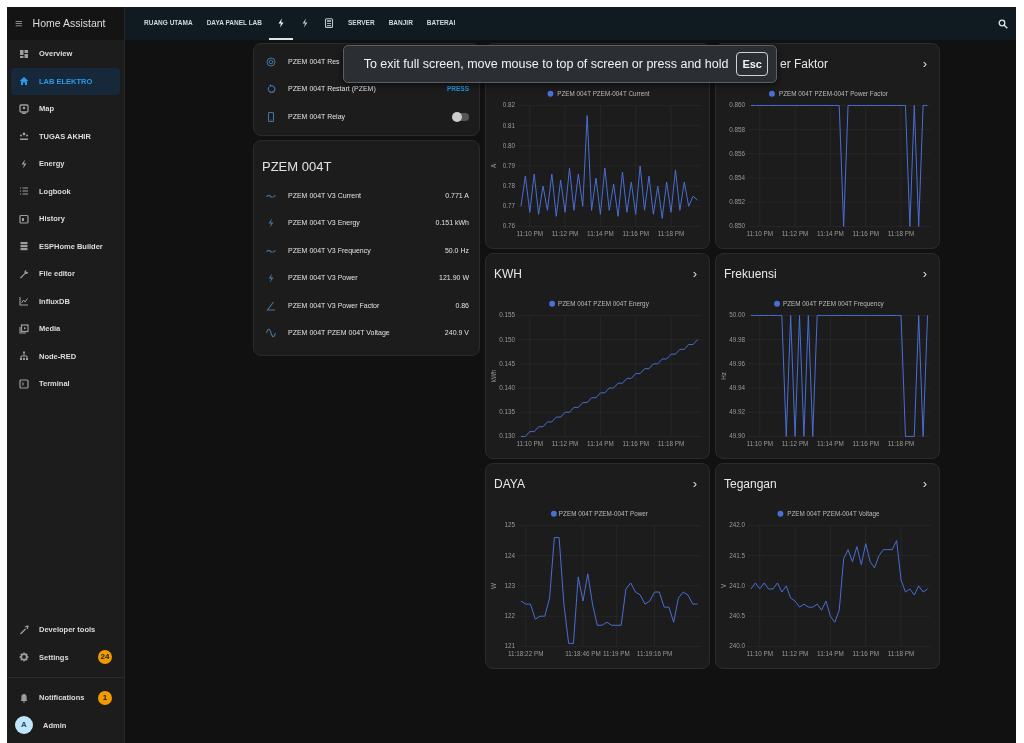 This screenshot has width=1024, height=743. What do you see at coordinates (69, 23) in the screenshot?
I see `app-title: Home Assistant` at bounding box center [69, 23].